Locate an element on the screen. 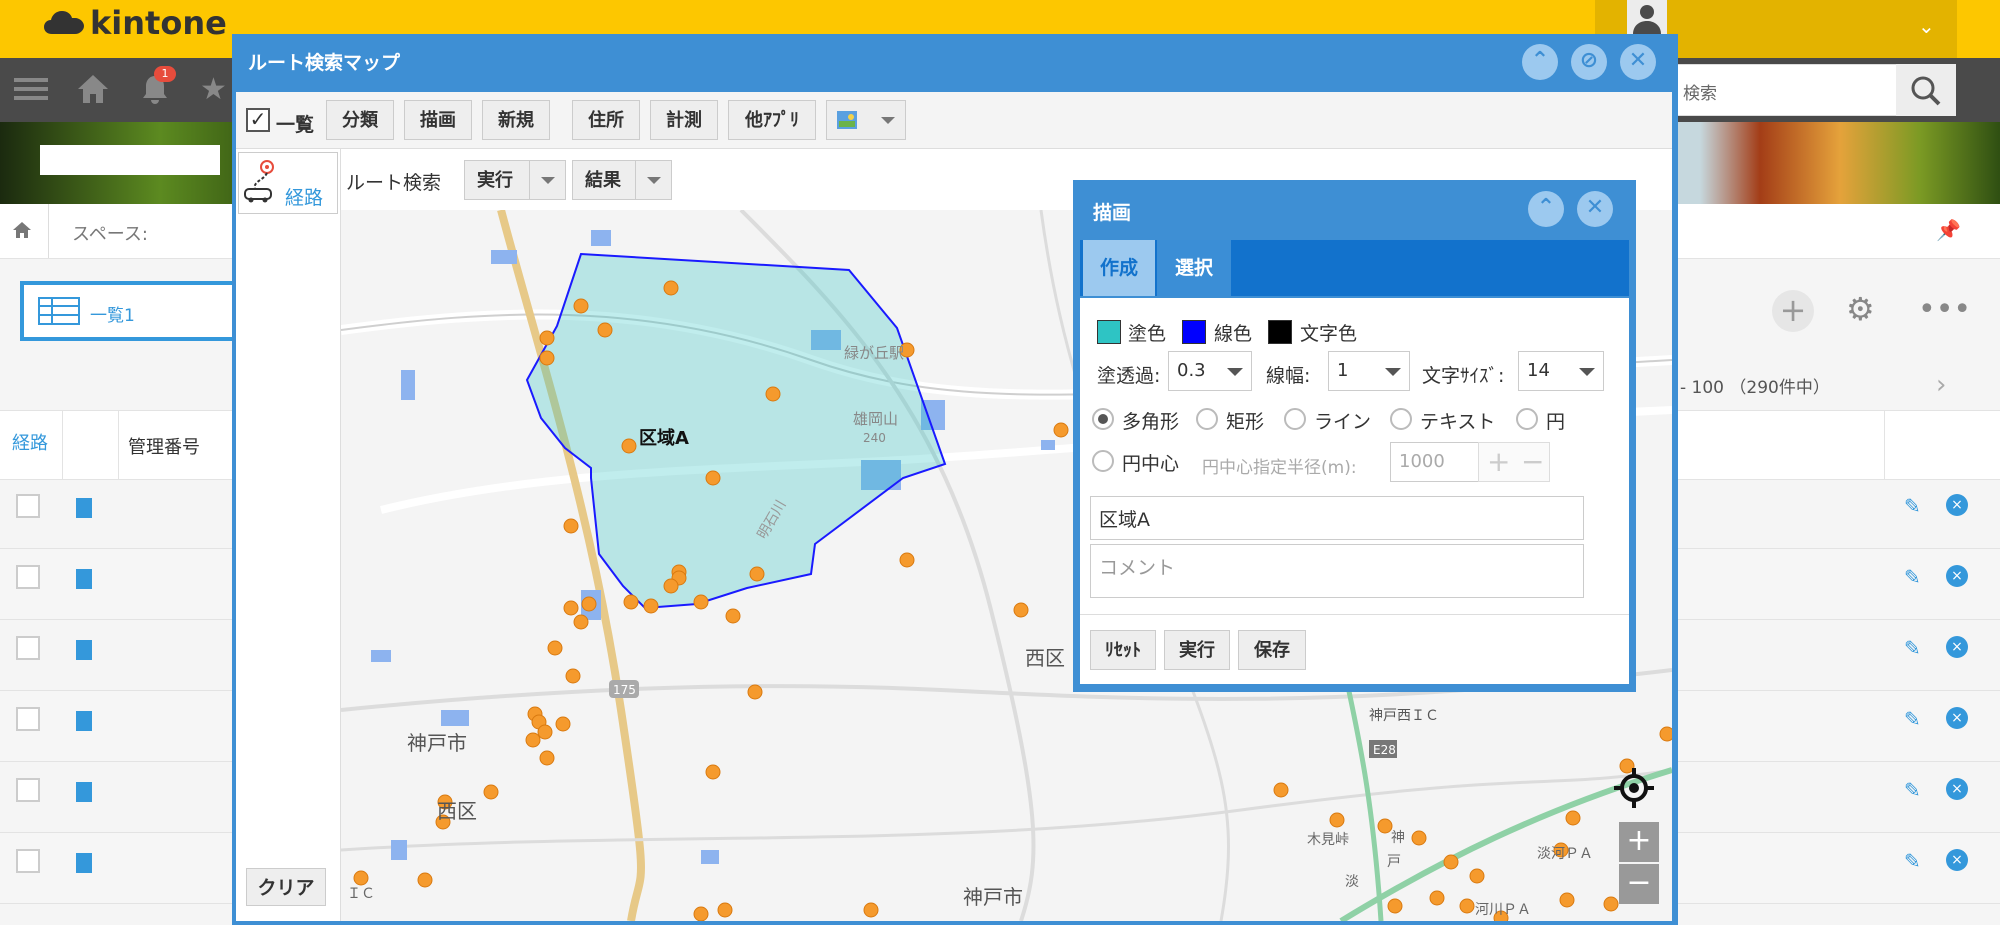  menu-icon is located at coordinates (31, 89).